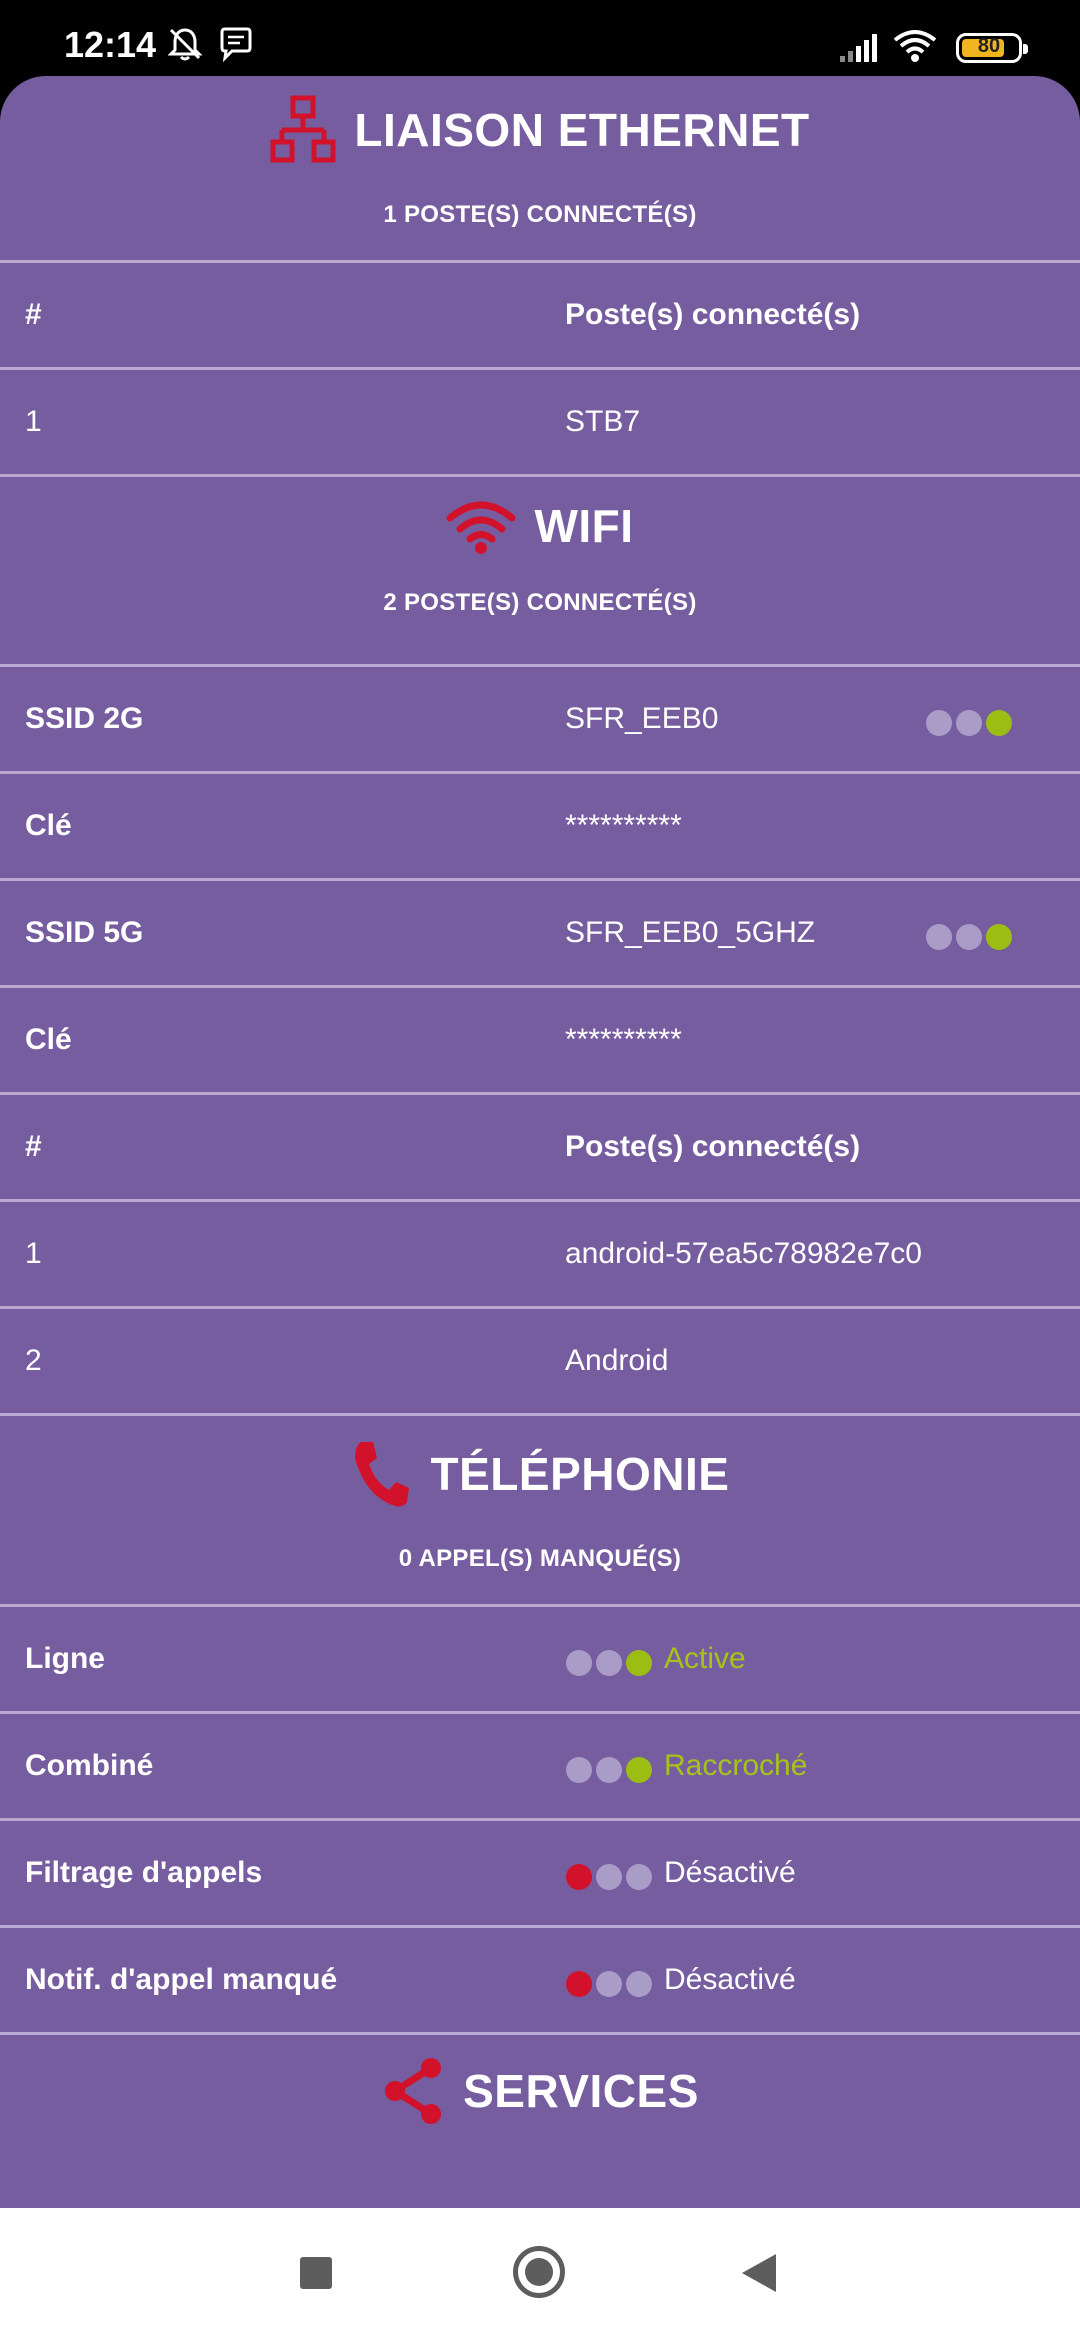 Image resolution: width=1080 pixels, height=2340 pixels. What do you see at coordinates (736, 1765) in the screenshot?
I see `handset-status: Raccroché` at bounding box center [736, 1765].